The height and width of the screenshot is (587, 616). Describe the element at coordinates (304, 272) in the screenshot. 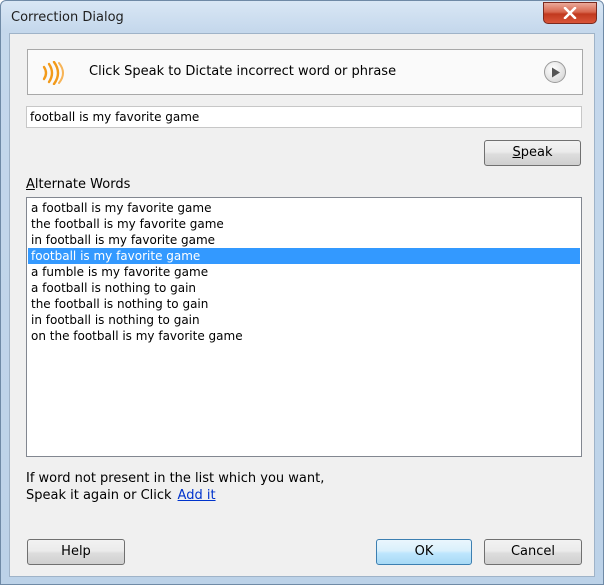

I see `alternate-word-item: a fumble is my favorite game` at that location.